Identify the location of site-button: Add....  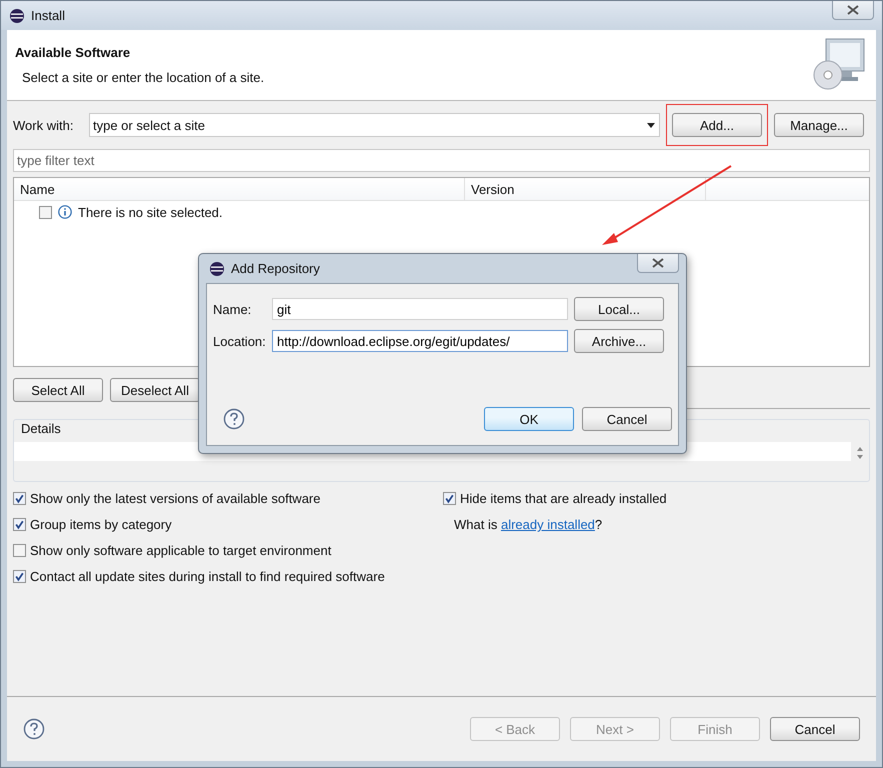
(717, 125).